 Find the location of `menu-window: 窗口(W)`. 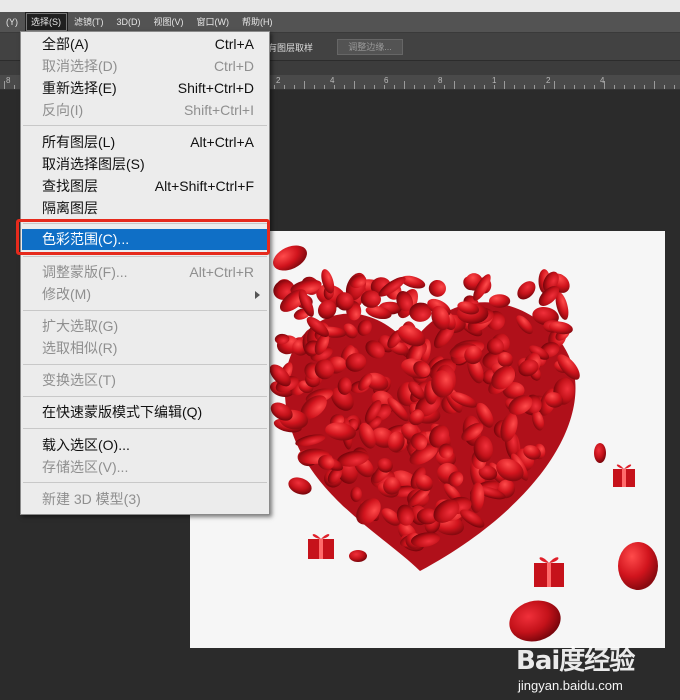

menu-window: 窗口(W) is located at coordinates (214, 22).